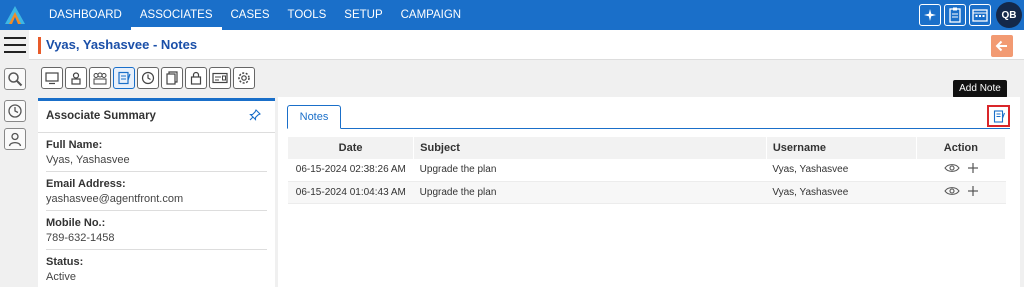  Describe the element at coordinates (255, 116) in the screenshot. I see `pin-icon` at that location.